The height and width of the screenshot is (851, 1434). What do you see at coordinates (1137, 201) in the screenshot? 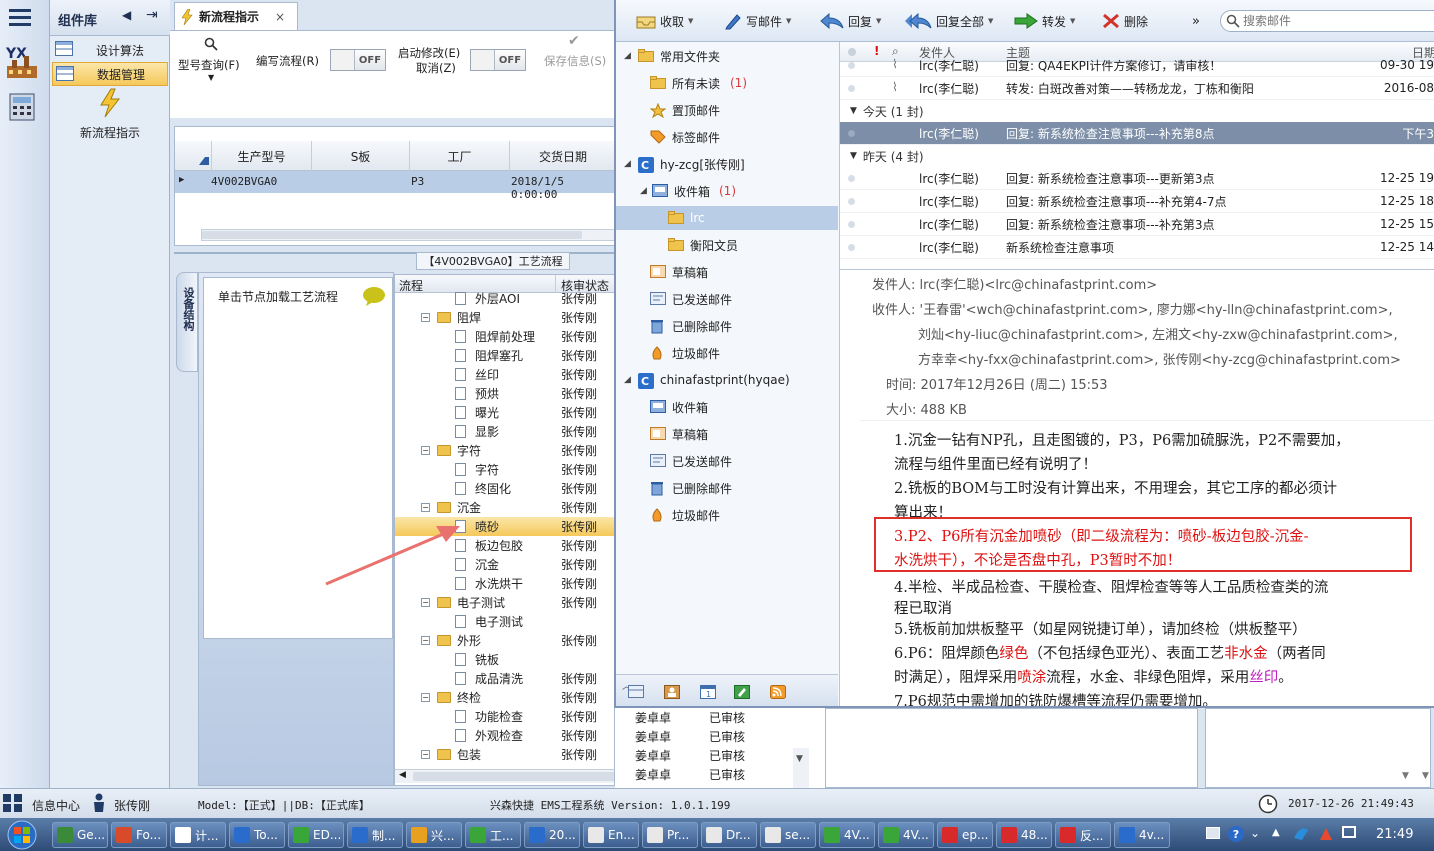
I see `message-row: lrc(李仁聪) 回复: 新系统检查注意事项---补充第4-7点 12-25 18` at bounding box center [1137, 201].